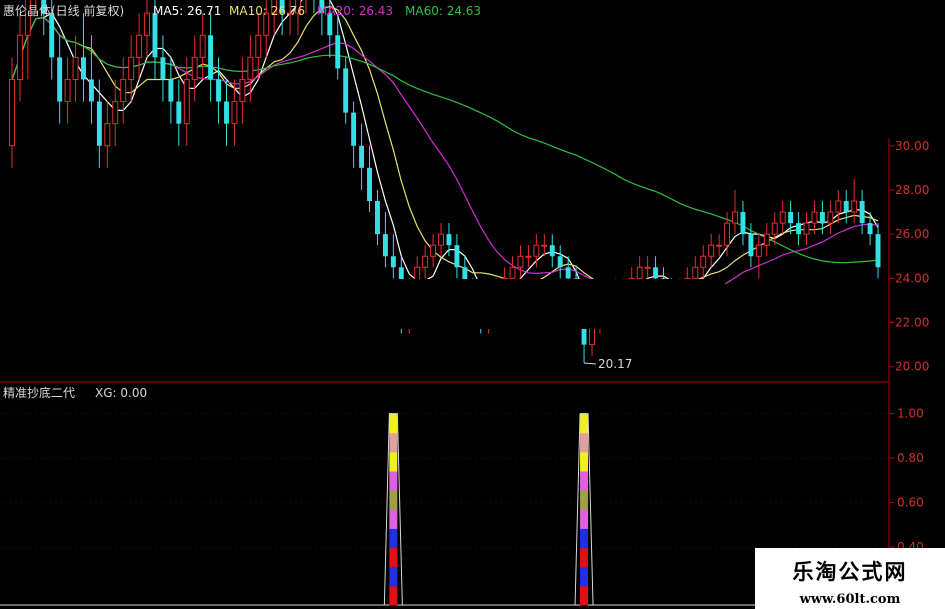 This screenshot has height=609, width=945. I want to click on price-tick-label: 20.00, so click(912, 367).